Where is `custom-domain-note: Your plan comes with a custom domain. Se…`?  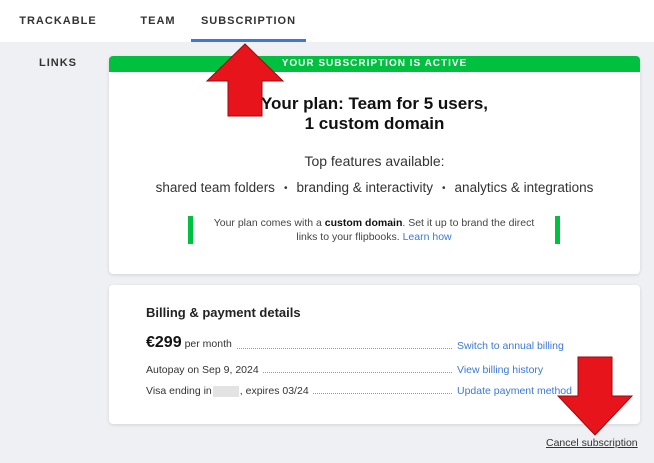
custom-domain-note: Your plan comes with a custom domain. Se… is located at coordinates (374, 230).